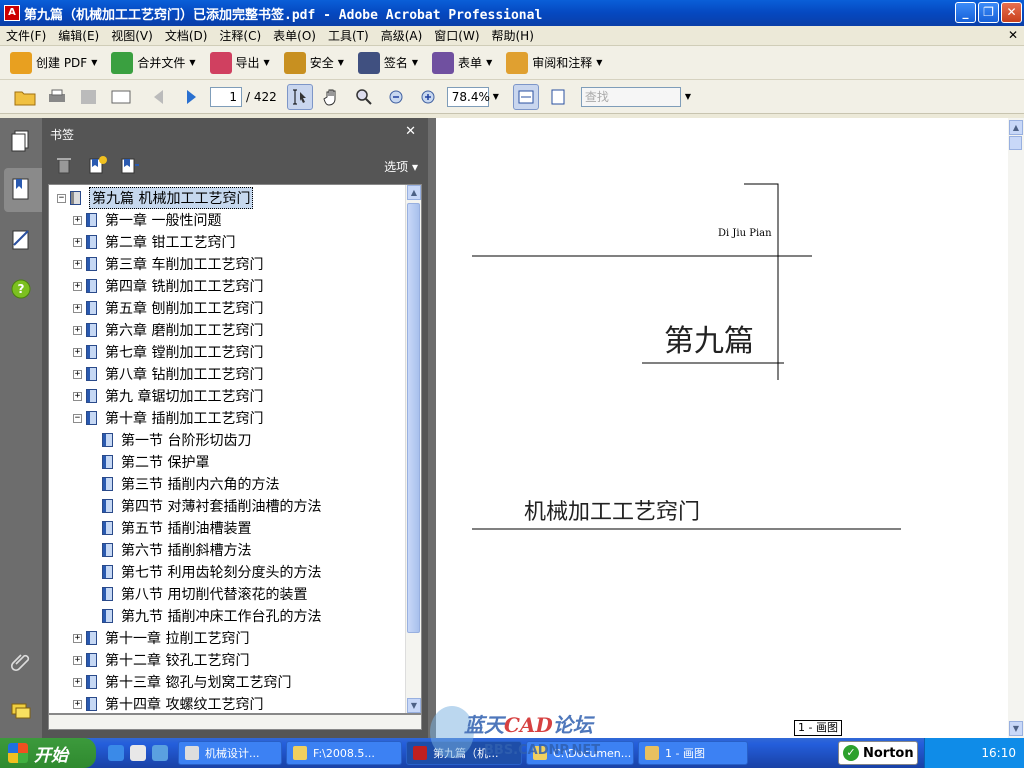 Image resolution: width=1024 pixels, height=768 pixels. I want to click on bookmark-item: + 第五章 刨削加工工艺窍门, so click(168, 308).